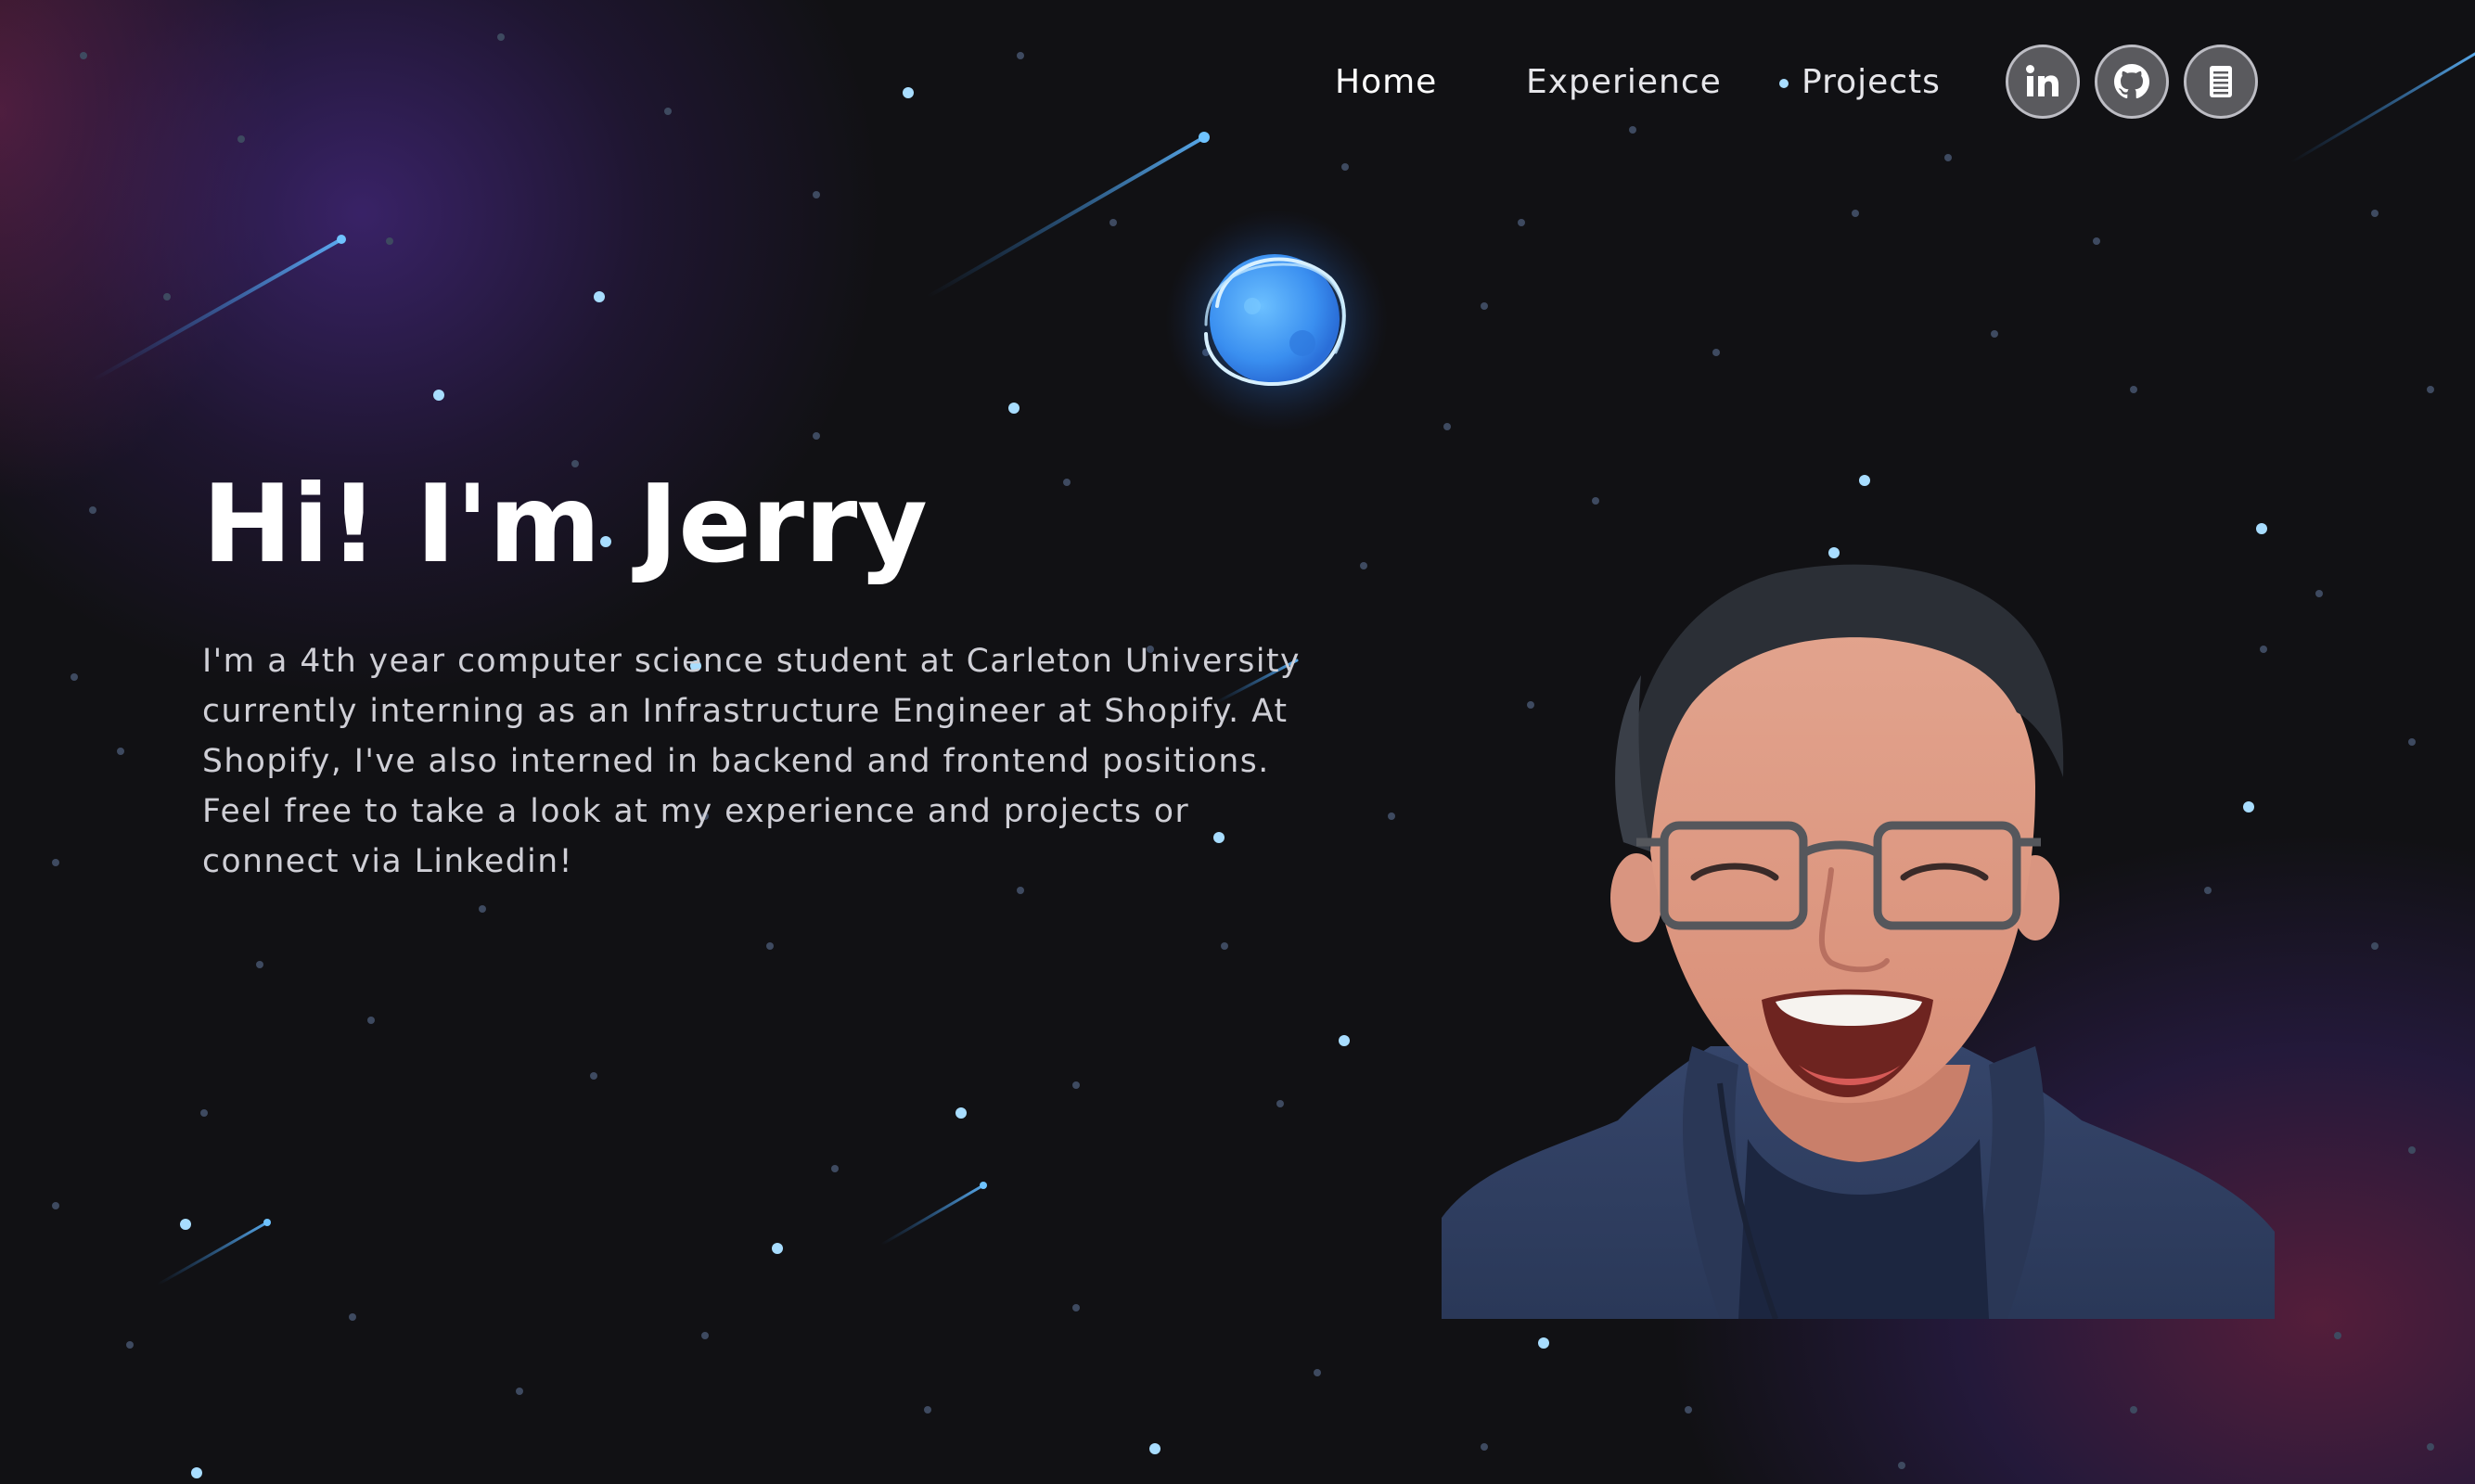 The height and width of the screenshot is (1484, 2475). I want to click on nav-link-home: Home, so click(1386, 82).